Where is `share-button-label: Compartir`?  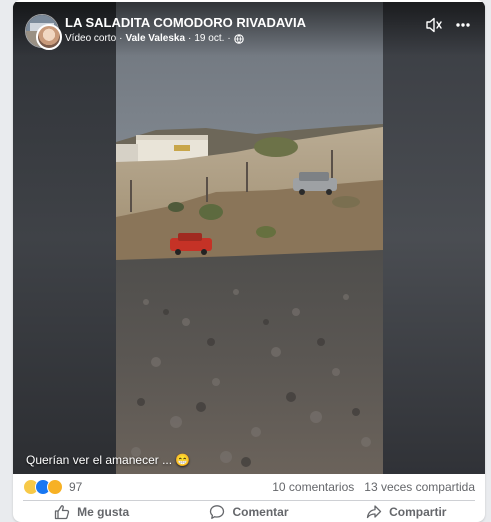
share-button-label: Compartir is located at coordinates (418, 511).